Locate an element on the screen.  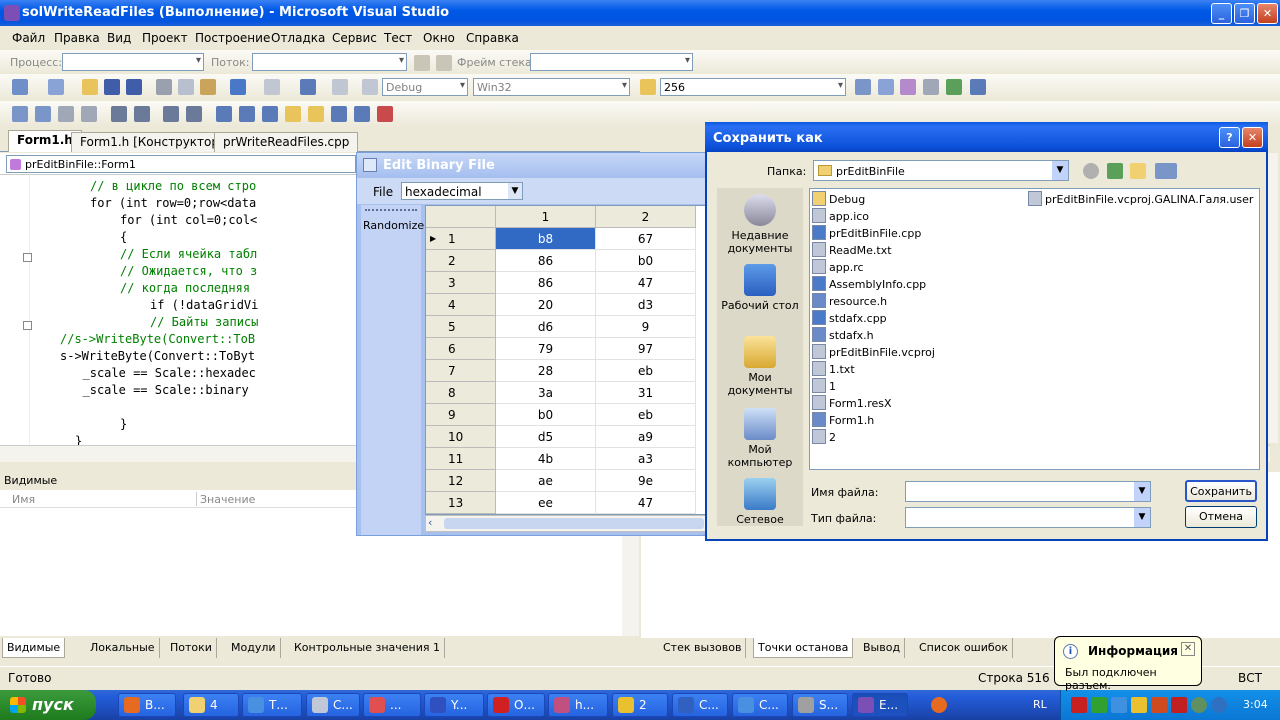
open-folder-icon is located at coordinates (90, 87).